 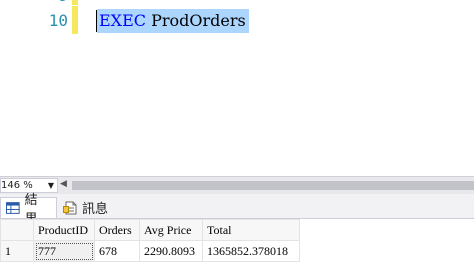 I want to click on column-header: Orders, so click(x=117, y=230).